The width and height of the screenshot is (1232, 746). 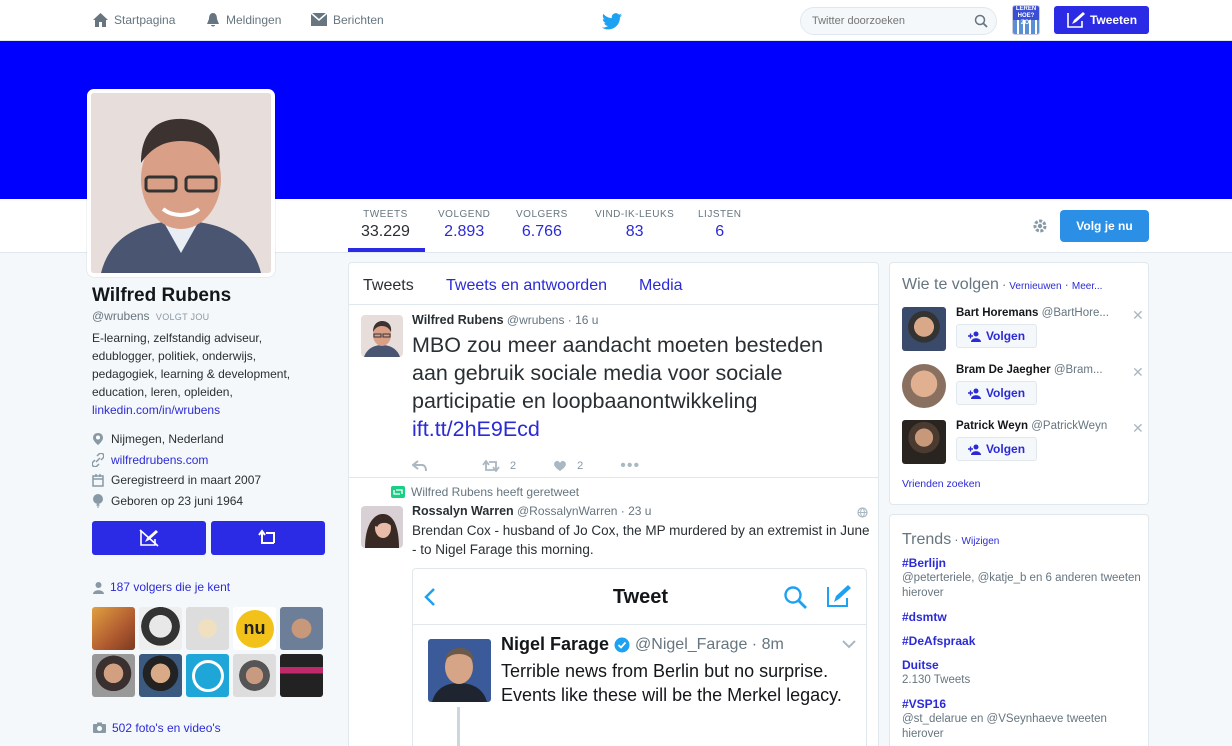 What do you see at coordinates (243, 20) in the screenshot?
I see `nav-notifications: Meldingen` at bounding box center [243, 20].